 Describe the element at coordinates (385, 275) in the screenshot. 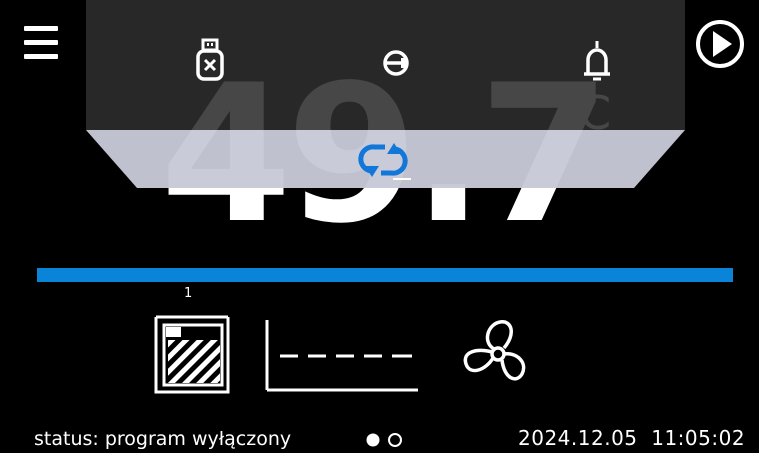

I see `progress-bar` at that location.